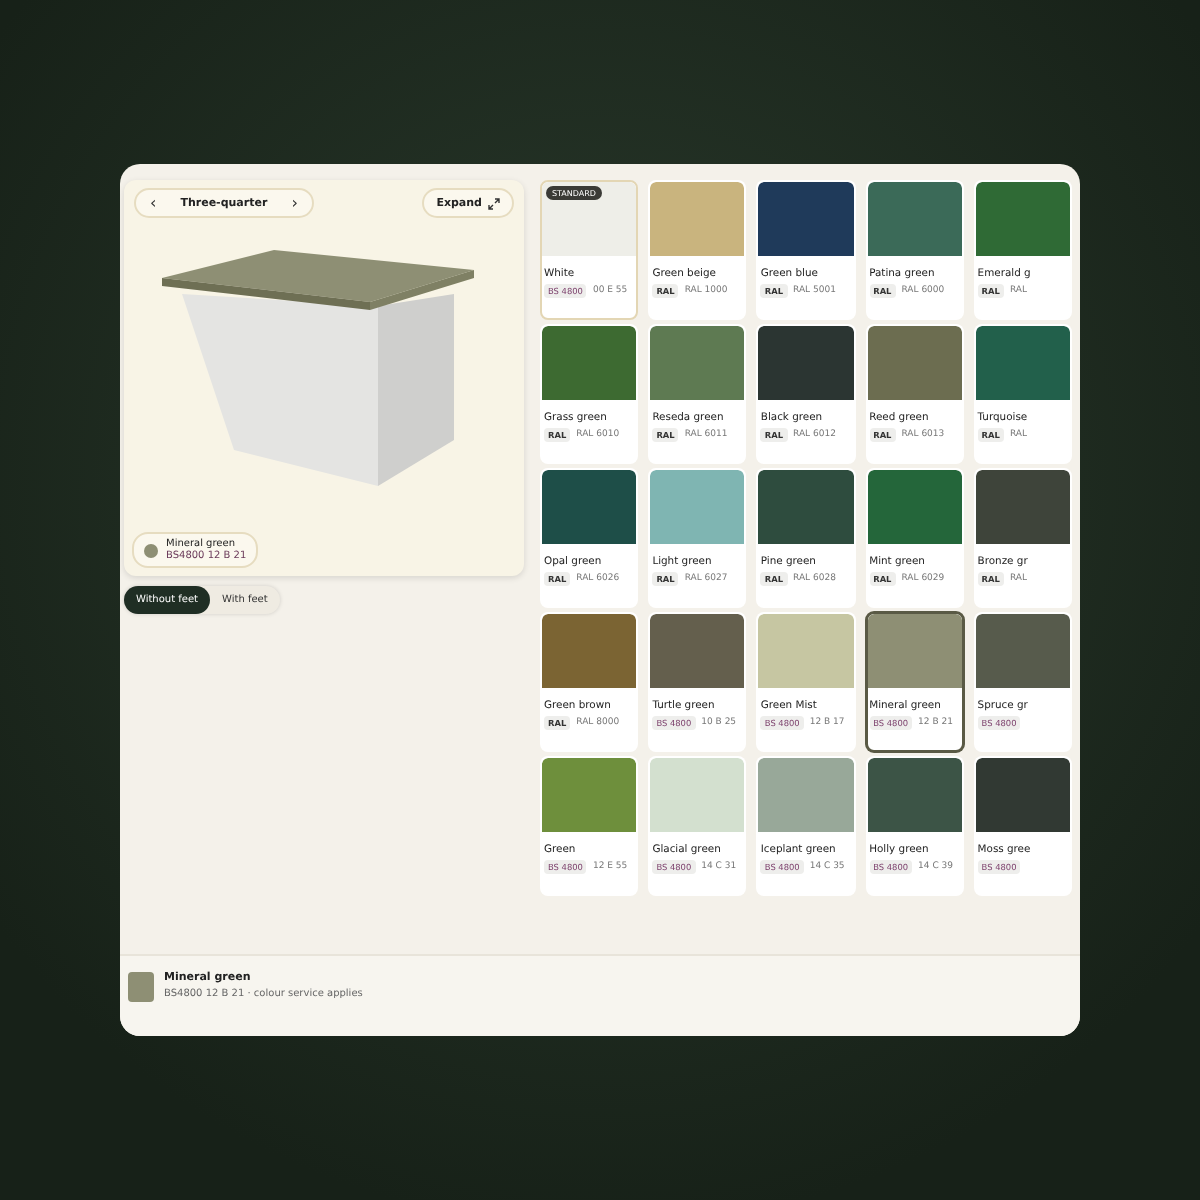 This screenshot has width=1200, height=1200. What do you see at coordinates (294, 203) in the screenshot?
I see `next-view-button: ›` at bounding box center [294, 203].